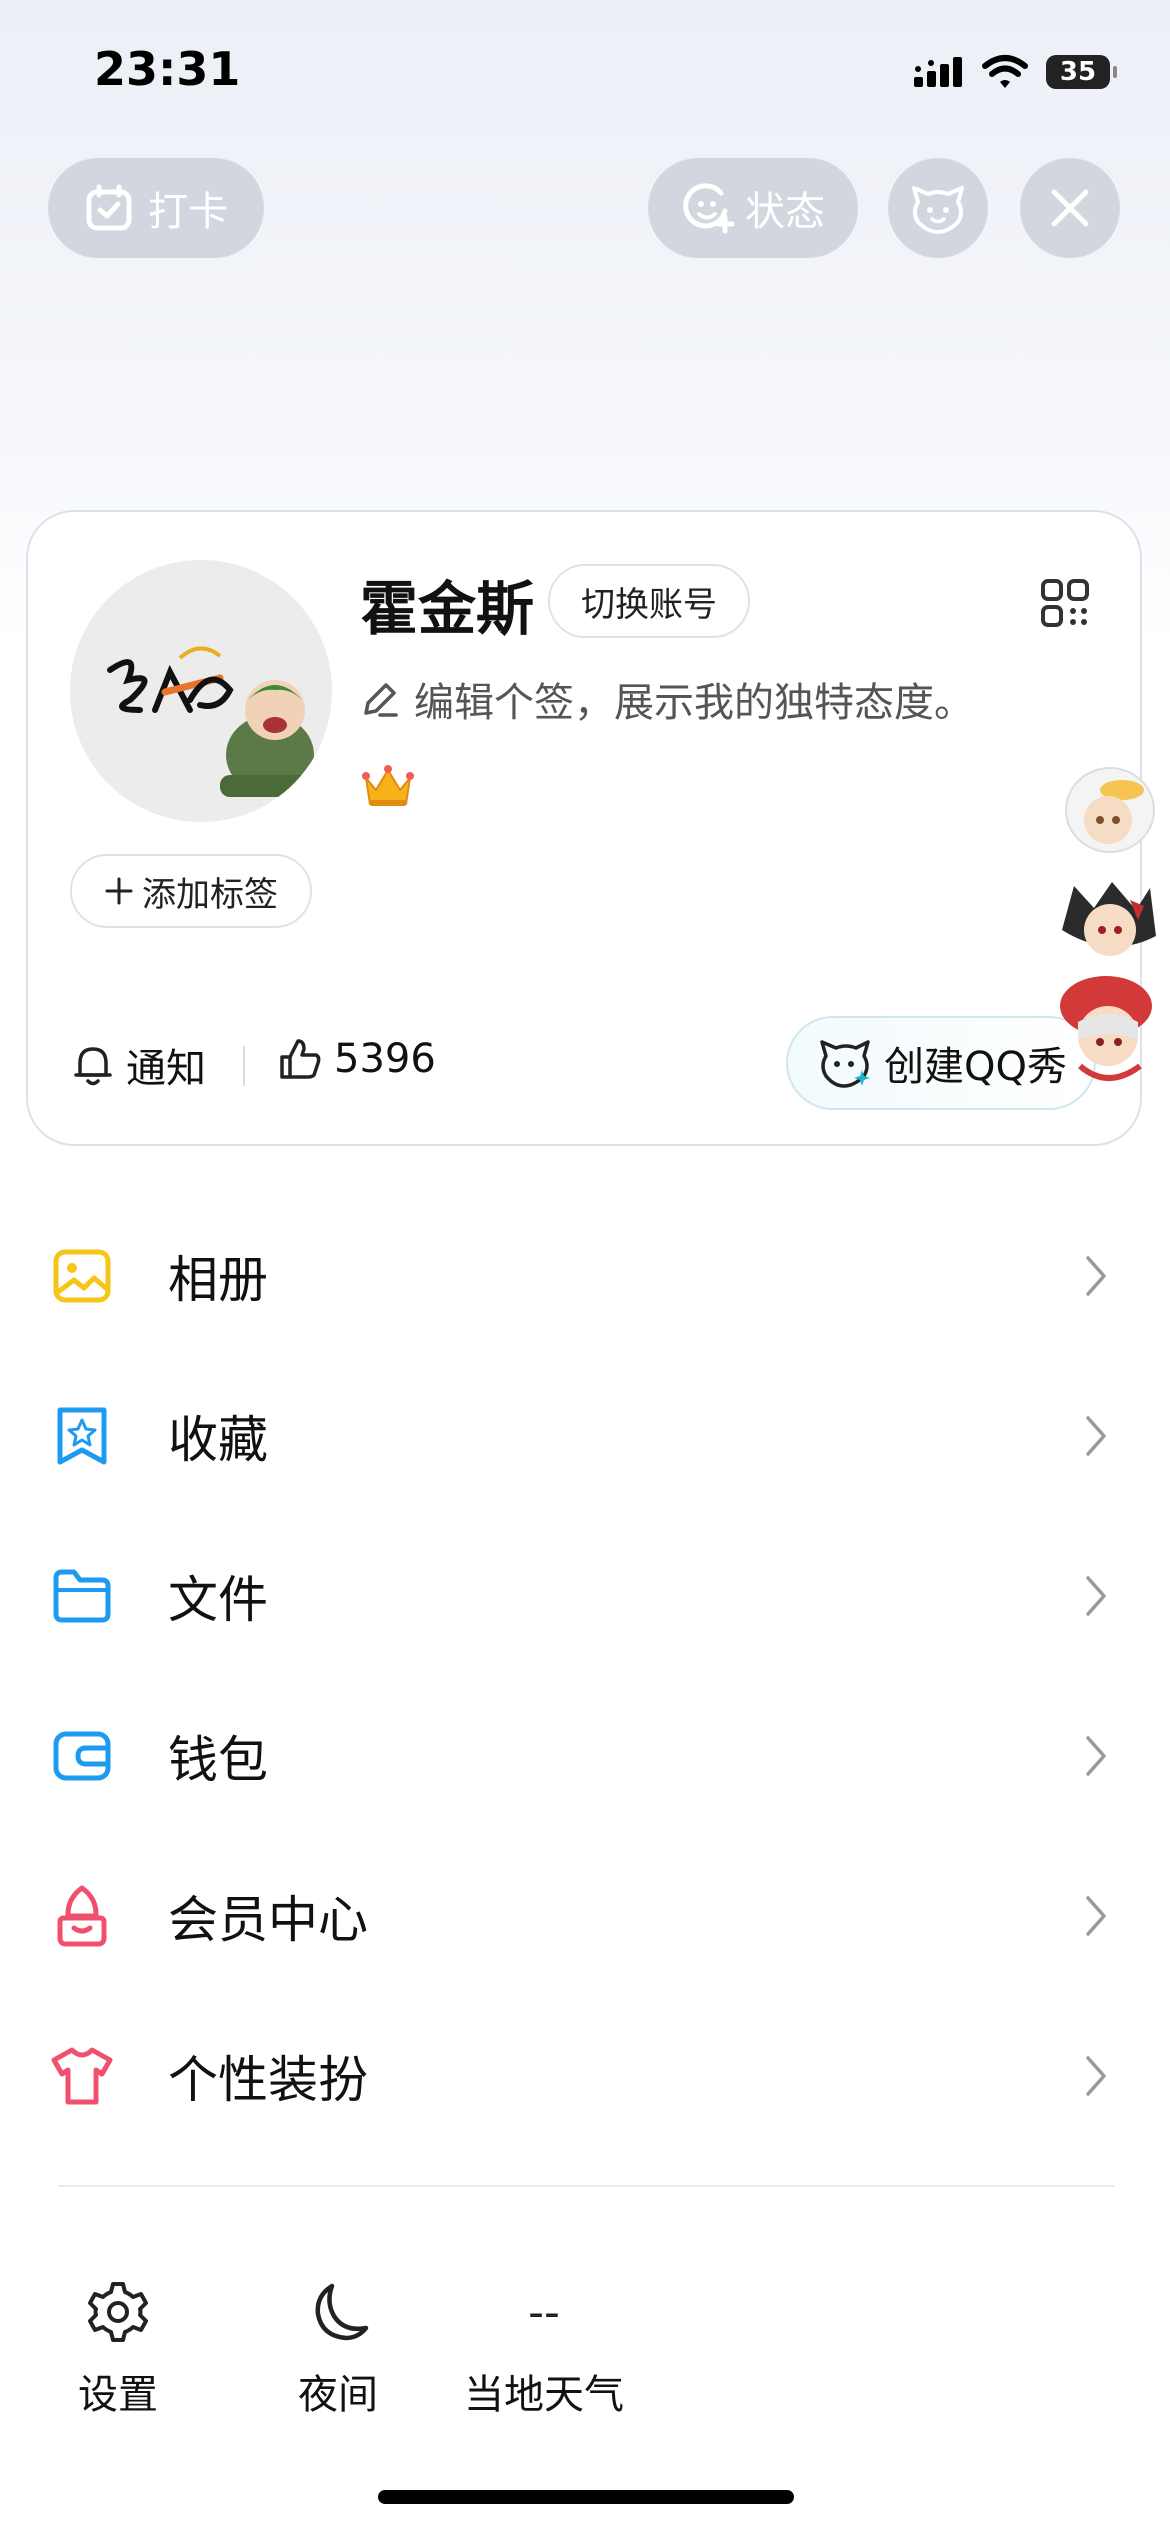 Image resolution: width=1170 pixels, height=2532 pixels. Describe the element at coordinates (166, 1069) in the screenshot. I see `notification-label: 通知` at that location.